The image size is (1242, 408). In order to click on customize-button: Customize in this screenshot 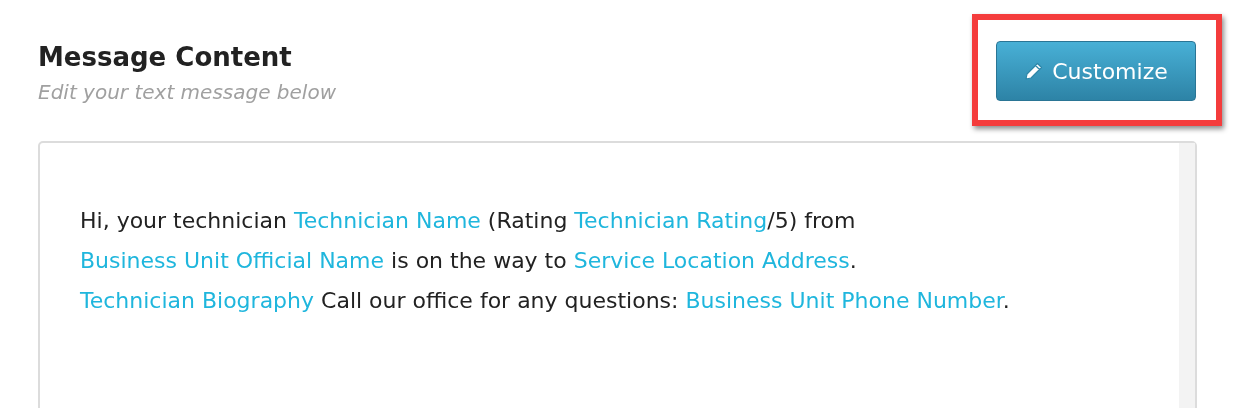, I will do `click(1096, 71)`.